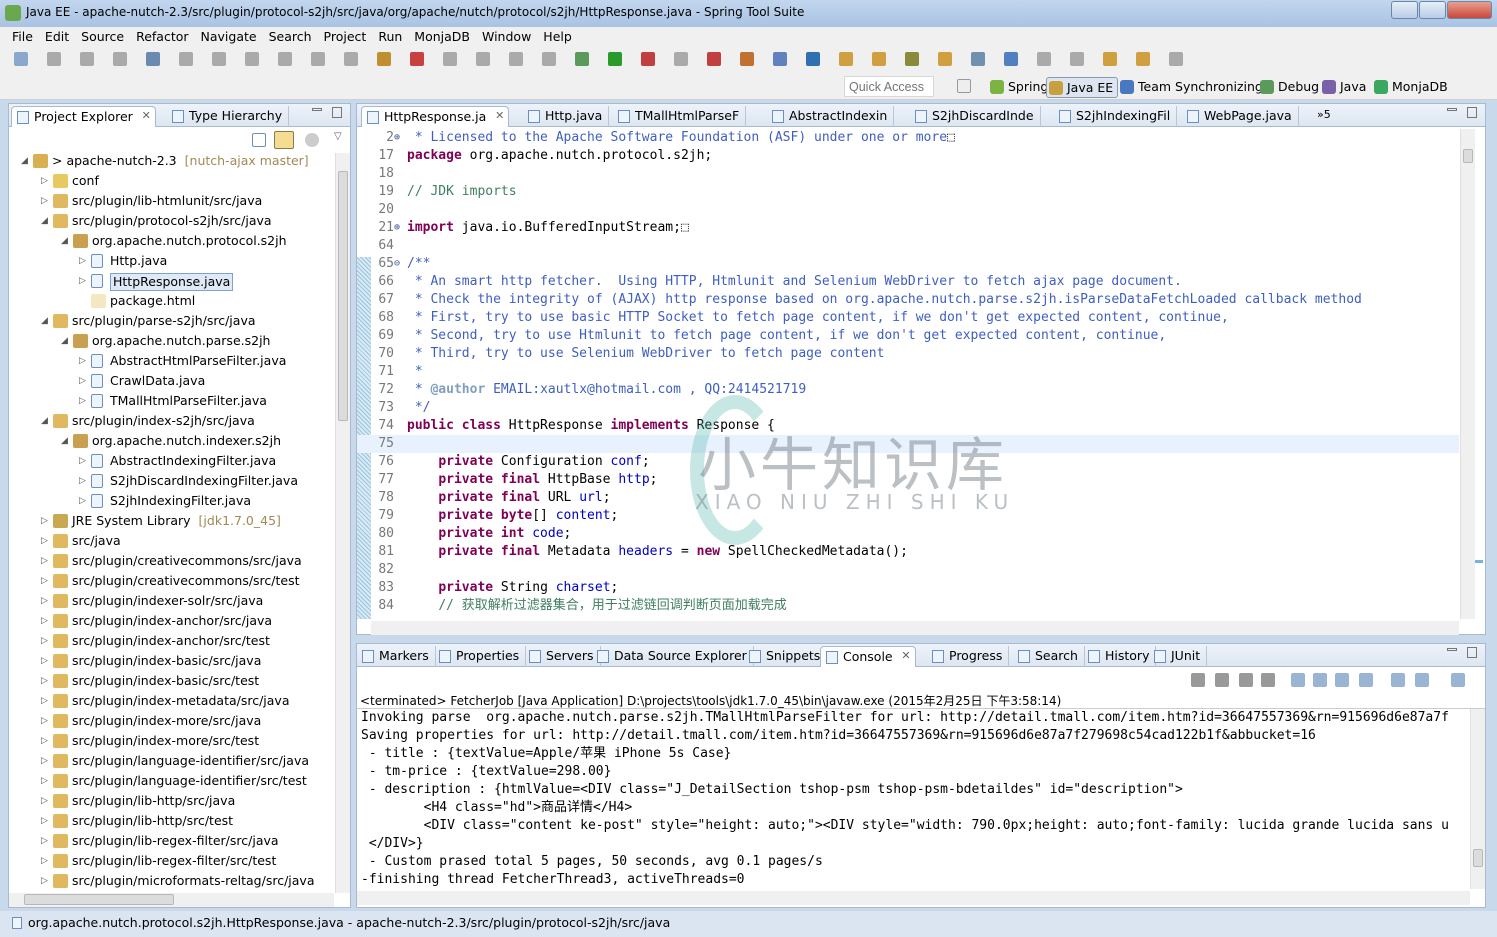 The height and width of the screenshot is (937, 1497). What do you see at coordinates (1467, 374) in the screenshot?
I see `editor-vscrollbar` at bounding box center [1467, 374].